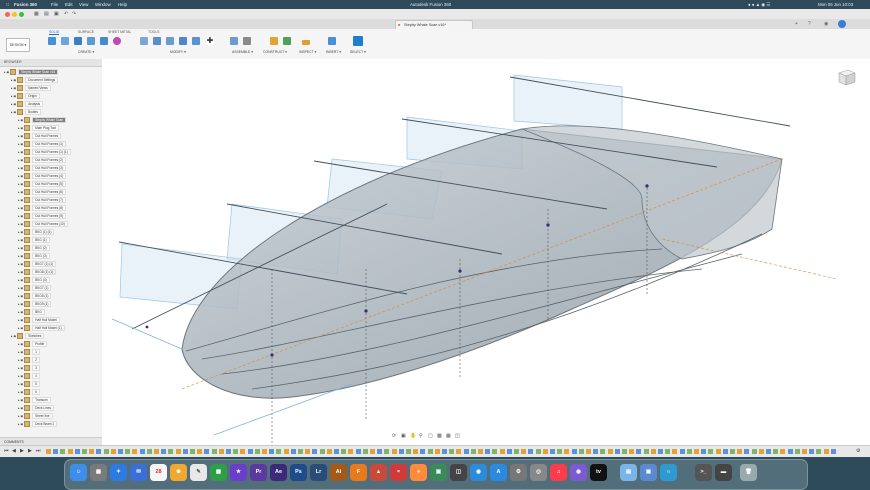 The width and height of the screenshot is (870, 490). I want to click on orbit-icon: ⟳, so click(394, 436).